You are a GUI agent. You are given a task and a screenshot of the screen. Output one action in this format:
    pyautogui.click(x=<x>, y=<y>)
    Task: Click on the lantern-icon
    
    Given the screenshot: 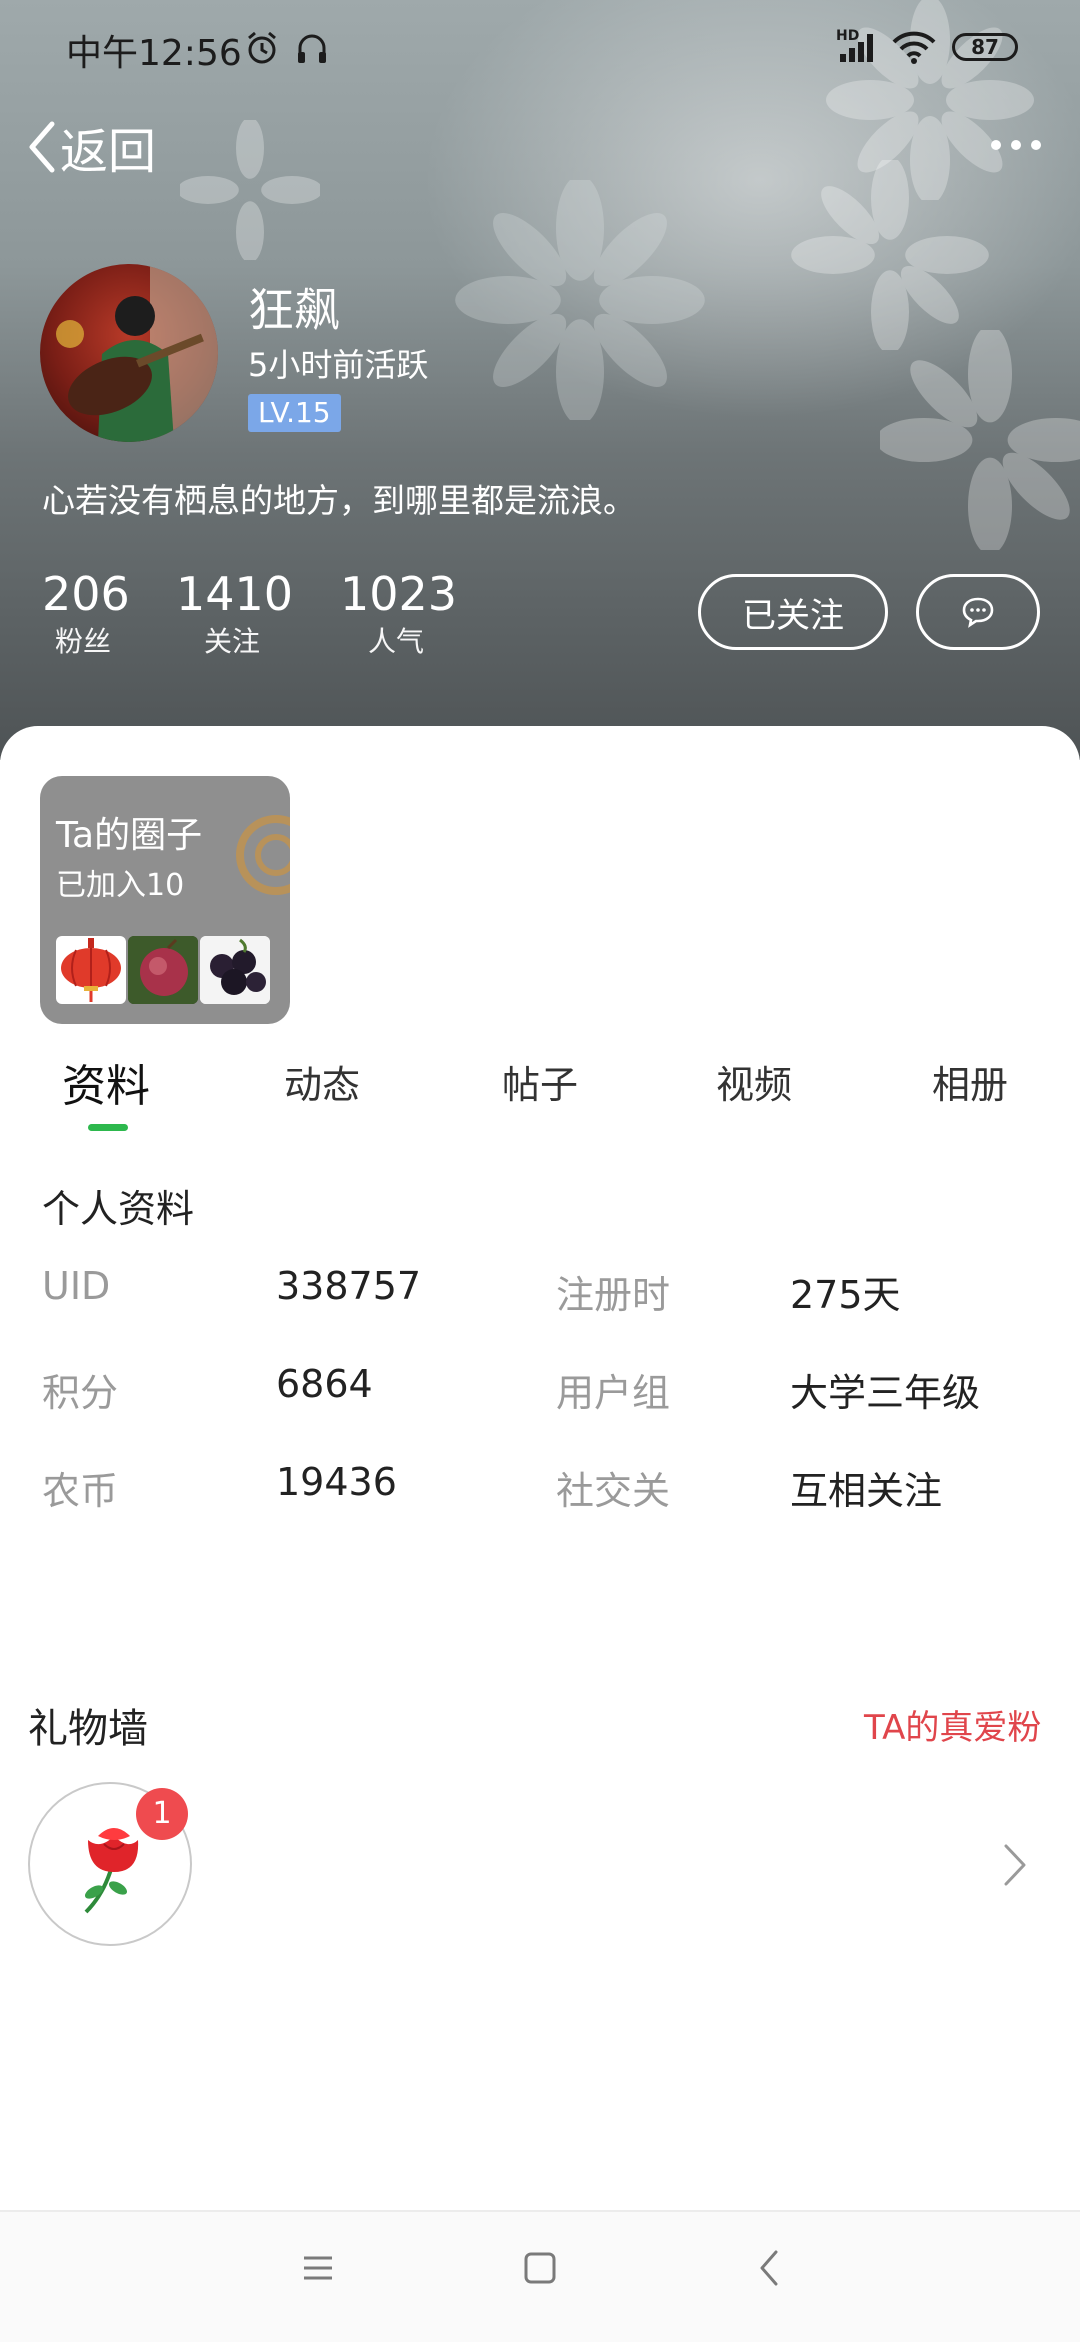 What is the action you would take?
    pyautogui.click(x=91, y=970)
    